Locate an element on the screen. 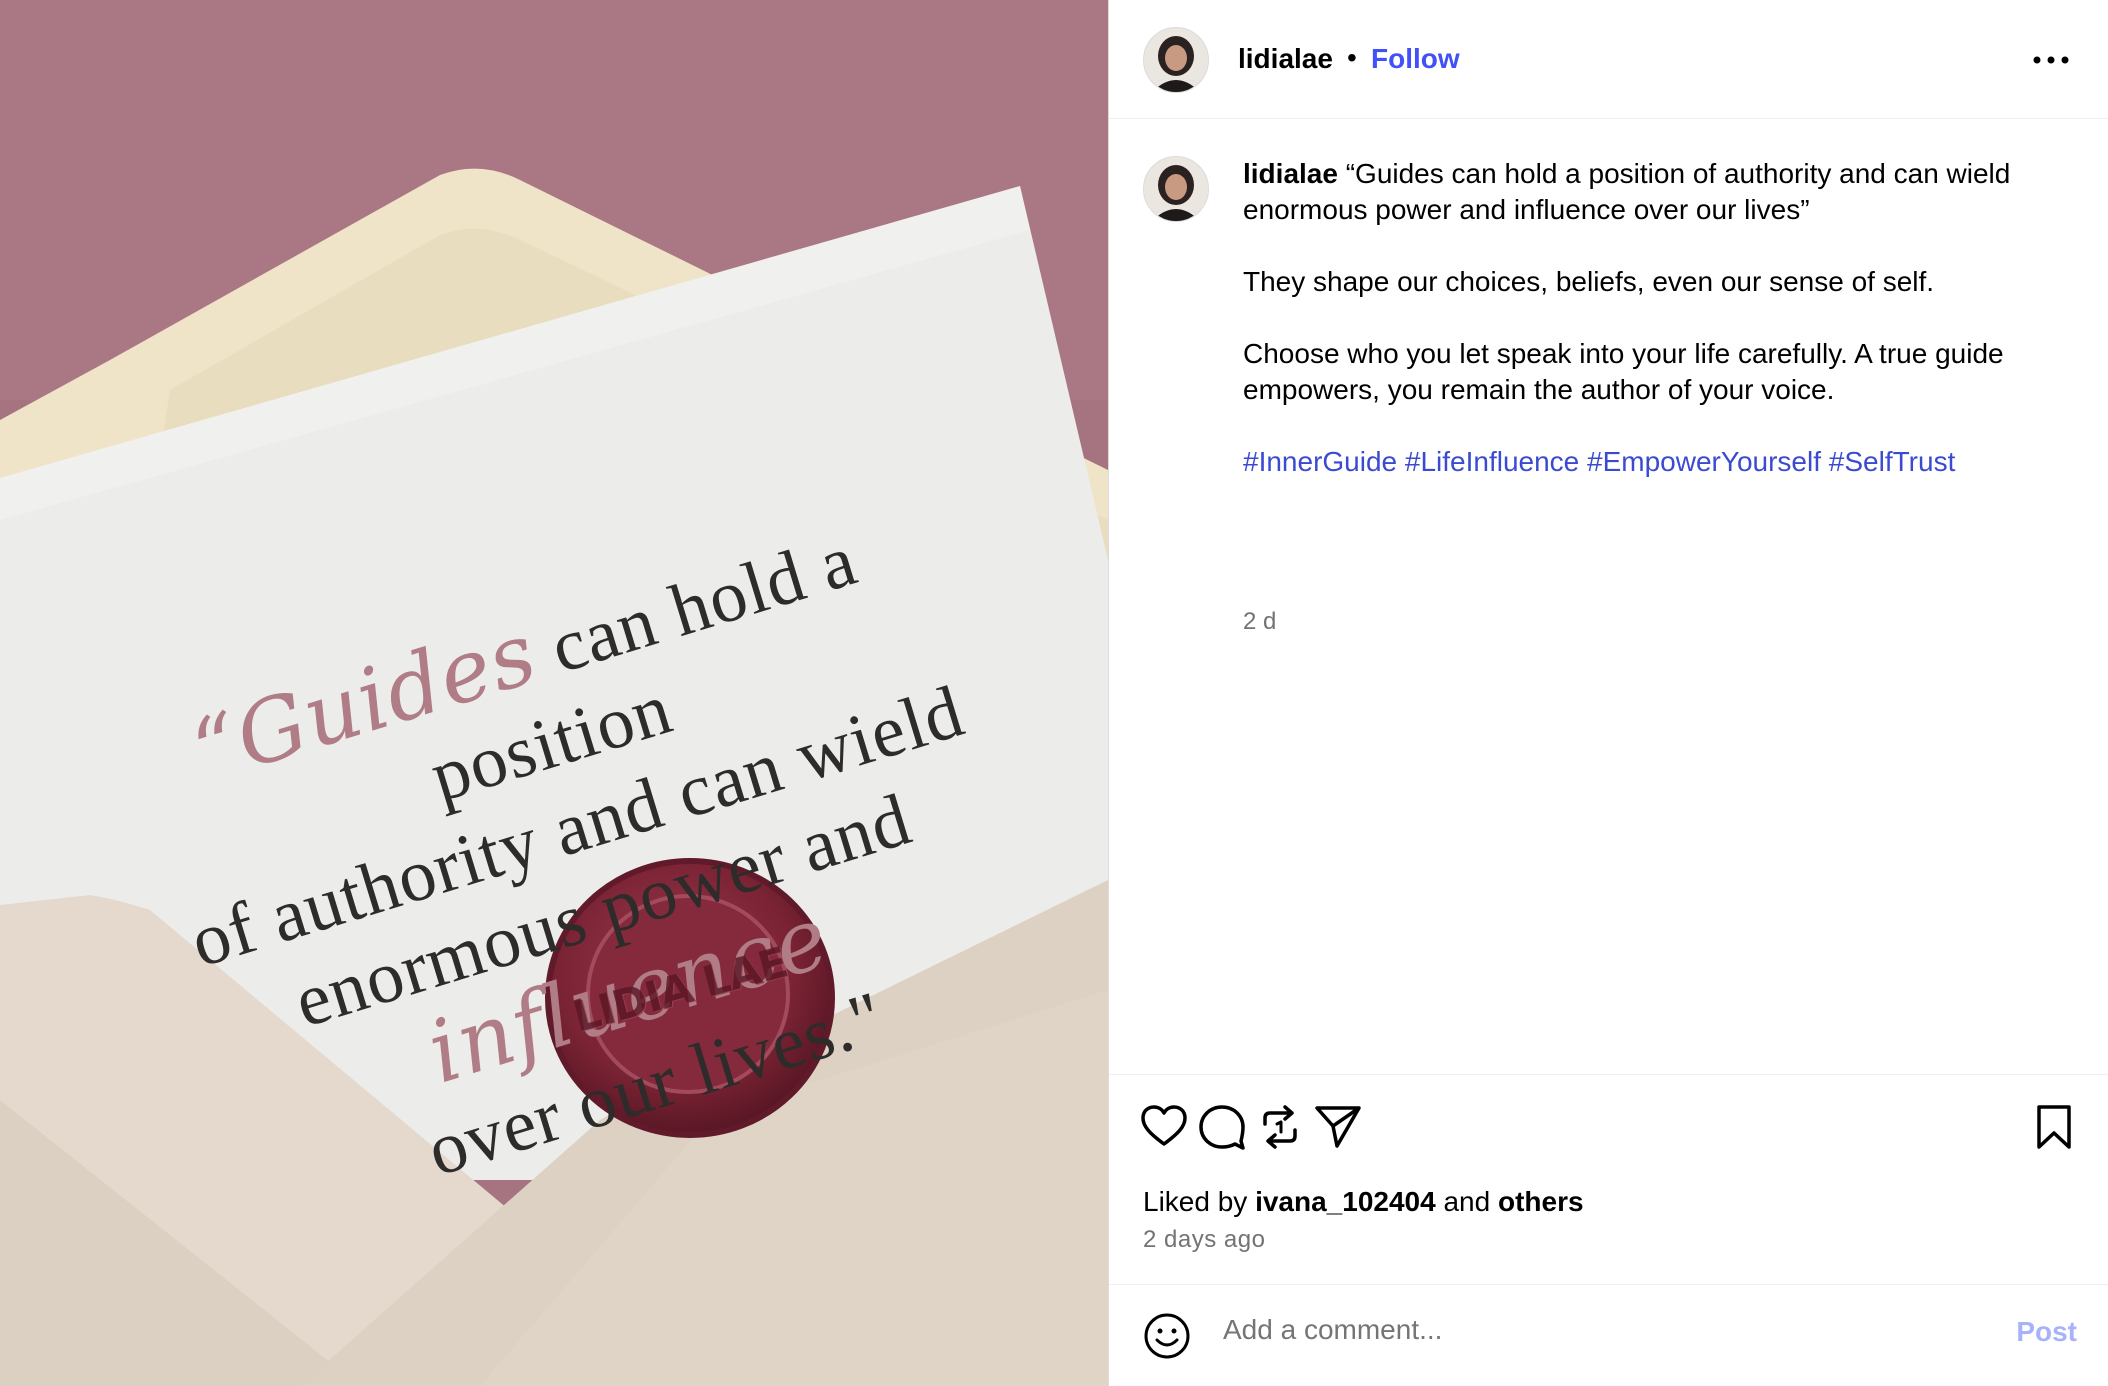 This screenshot has width=2108, height=1386. likes-others-link: others is located at coordinates (1541, 1201).